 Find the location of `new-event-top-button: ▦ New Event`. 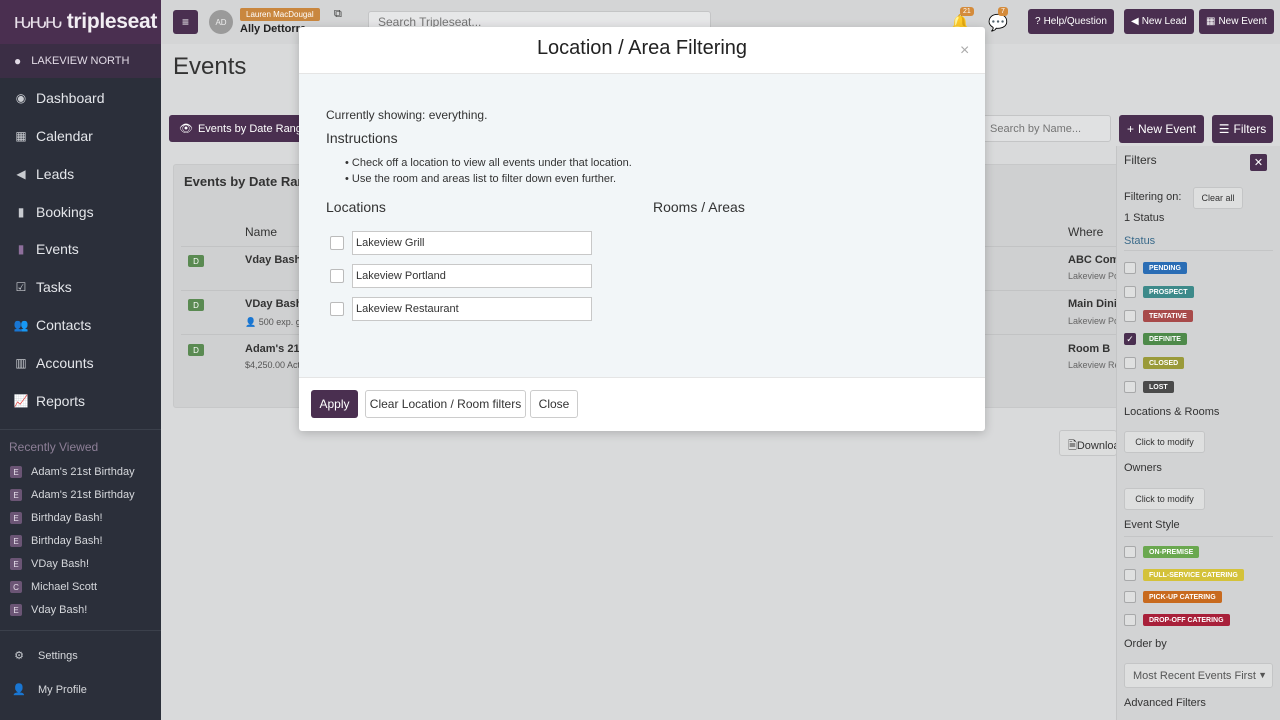

new-event-top-button: ▦ New Event is located at coordinates (1236, 21).